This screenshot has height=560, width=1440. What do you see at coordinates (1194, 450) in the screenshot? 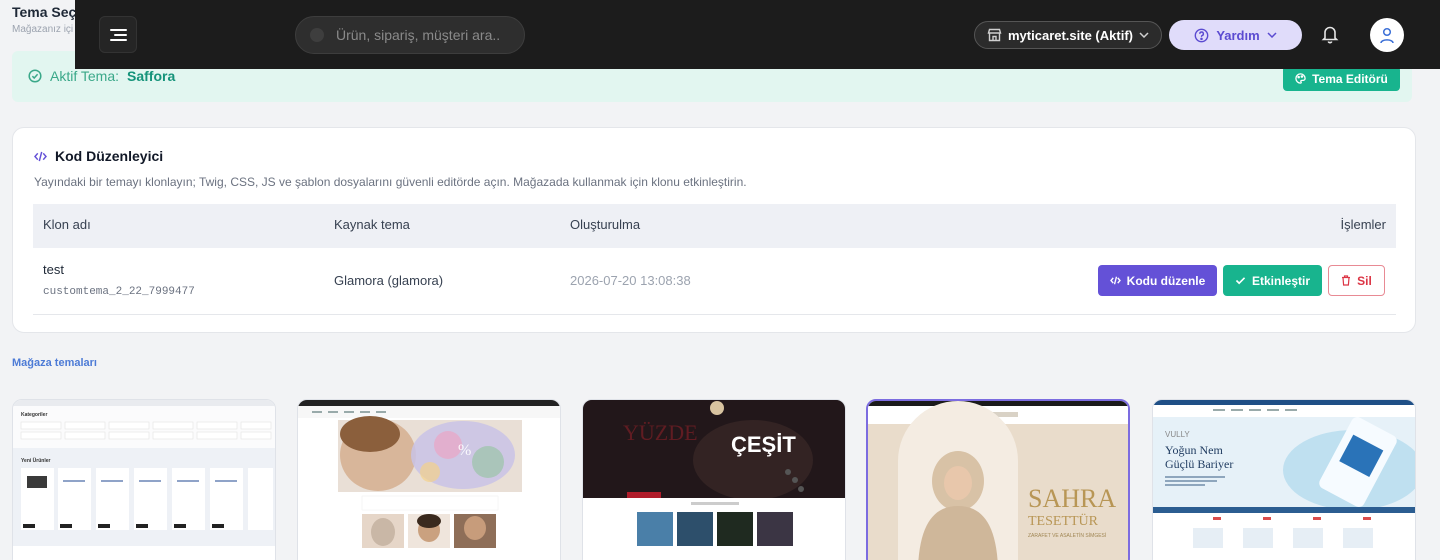
I see `thumb-yogun-nem-text: Yoğun Nem` at bounding box center [1194, 450].